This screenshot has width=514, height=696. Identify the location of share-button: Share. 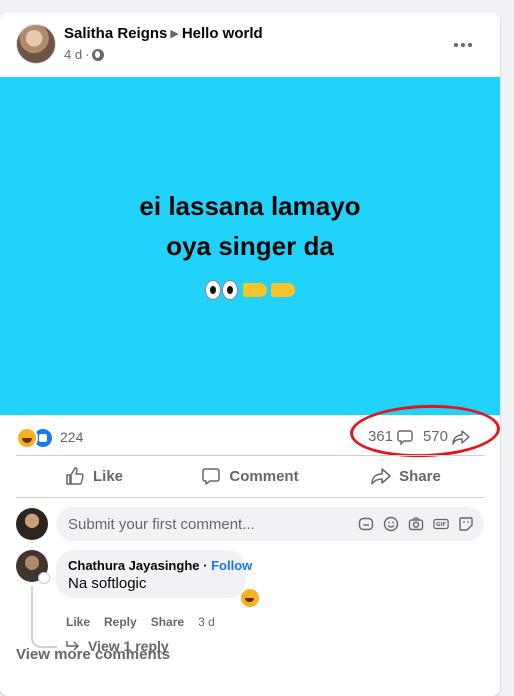
(406, 476).